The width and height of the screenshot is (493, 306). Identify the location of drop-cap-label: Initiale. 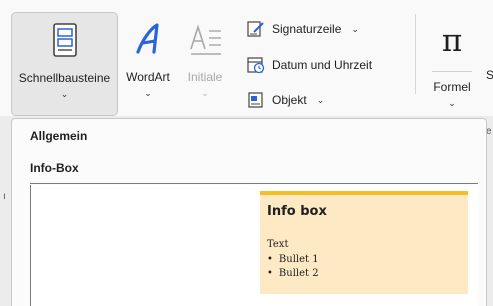
(205, 77).